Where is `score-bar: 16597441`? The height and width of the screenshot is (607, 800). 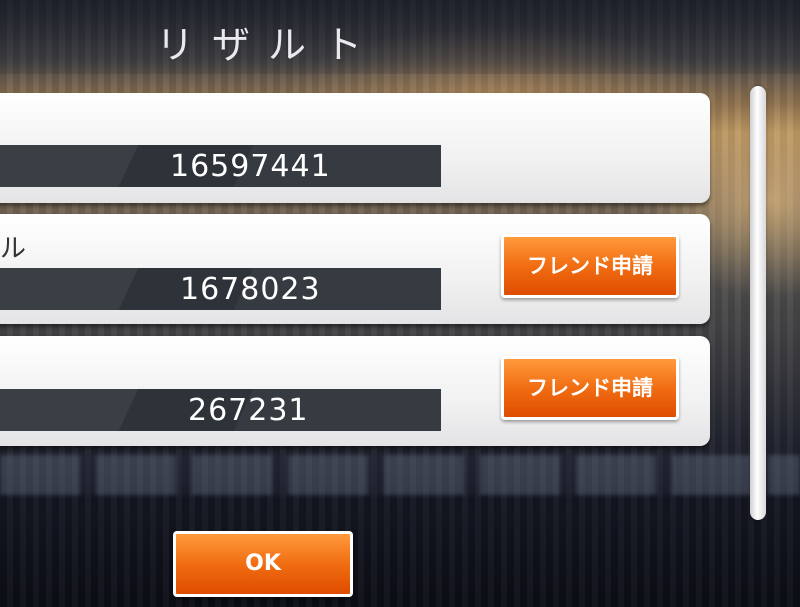 score-bar: 16597441 is located at coordinates (220, 166).